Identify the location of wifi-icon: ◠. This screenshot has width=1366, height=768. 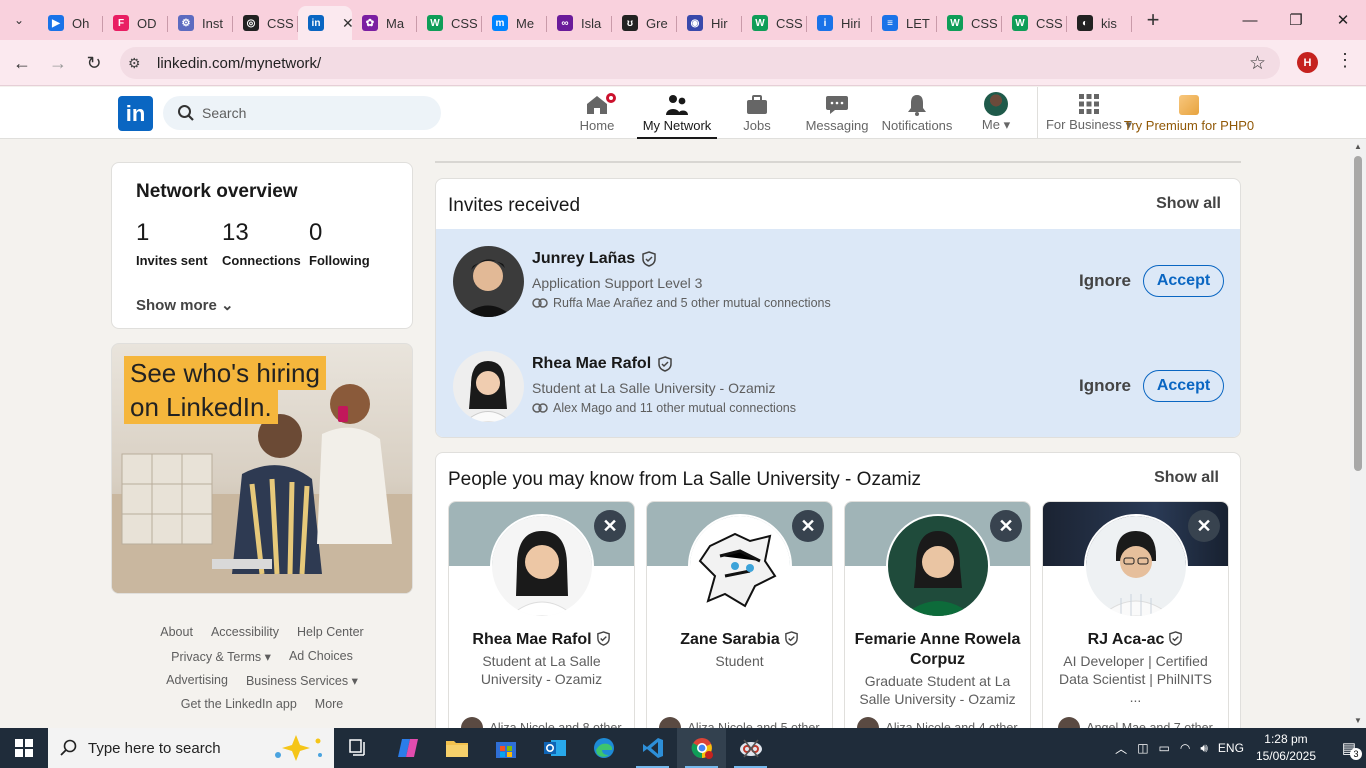
(1185, 748).